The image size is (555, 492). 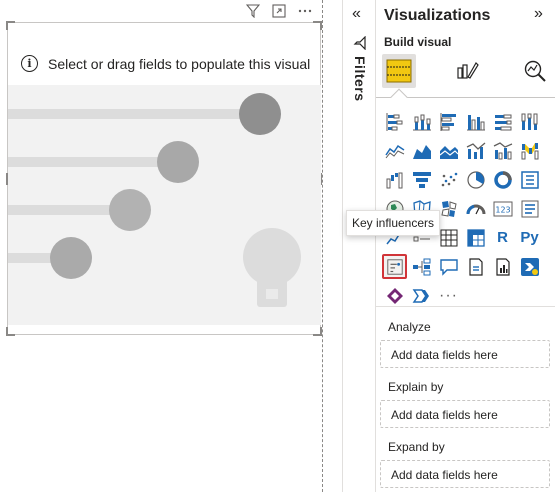 What do you see at coordinates (502, 121) in the screenshot?
I see `100-stacked-bar-chart-icon` at bounding box center [502, 121].